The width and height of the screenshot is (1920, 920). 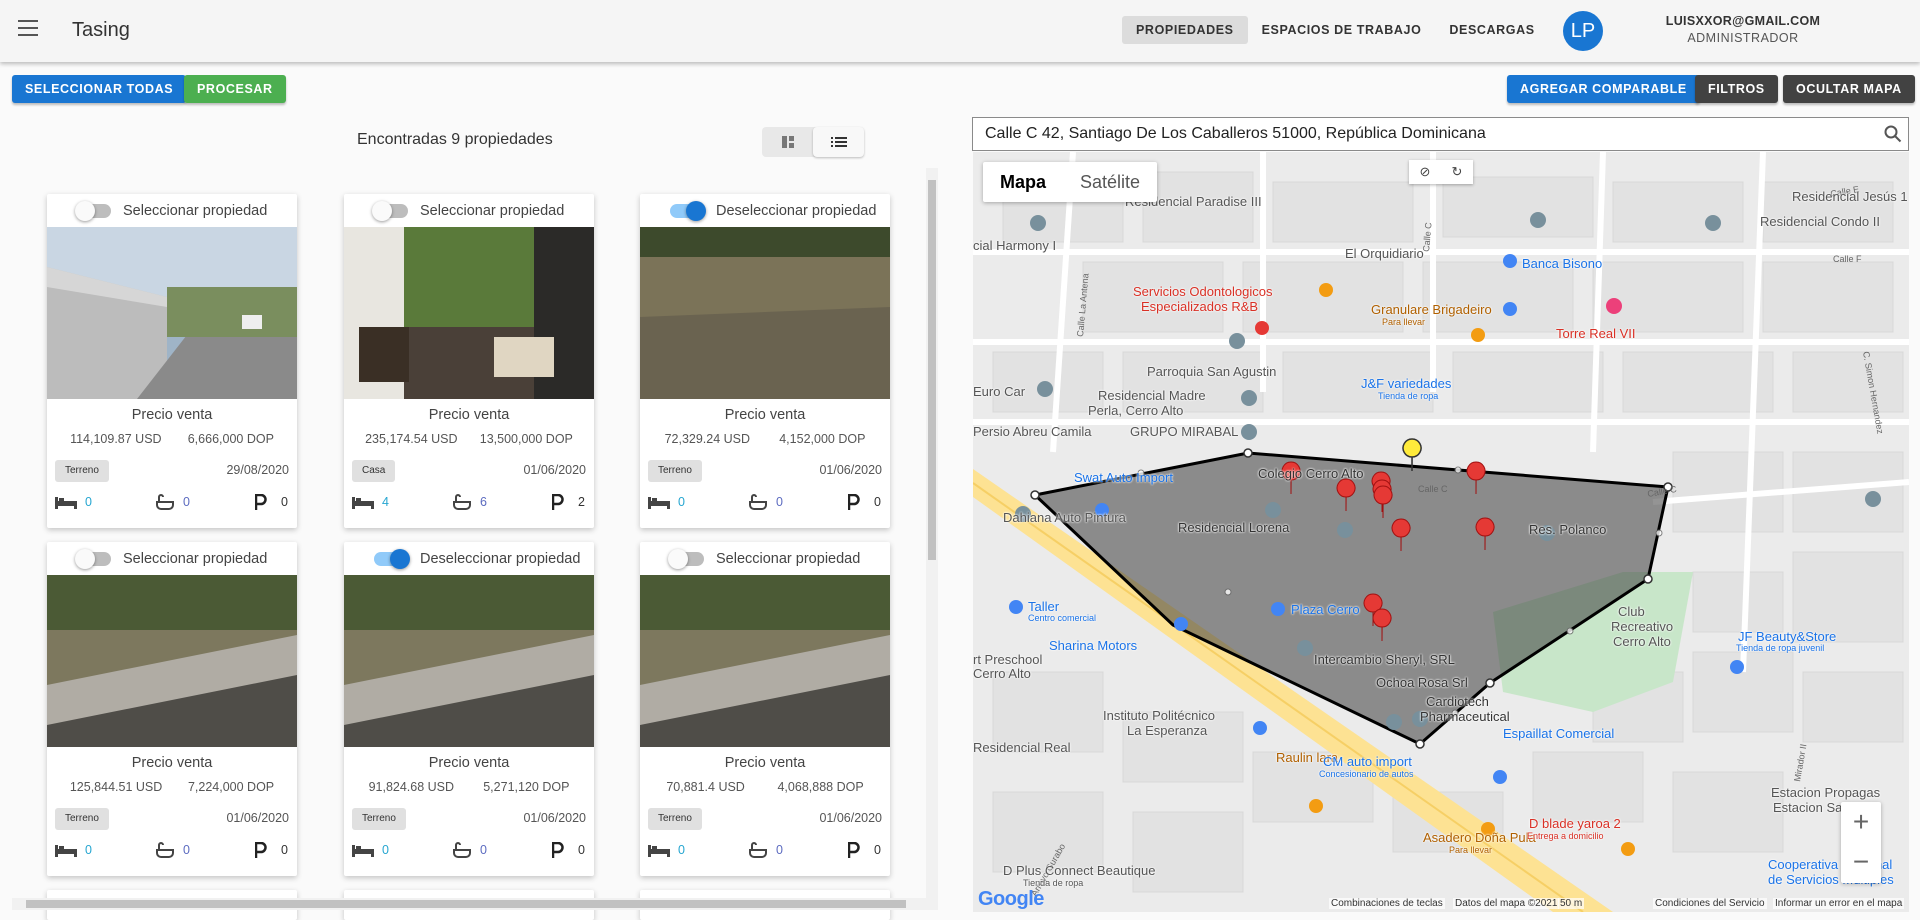 What do you see at coordinates (1062, 618) in the screenshot?
I see `map-place-label: Centro comercial` at bounding box center [1062, 618].